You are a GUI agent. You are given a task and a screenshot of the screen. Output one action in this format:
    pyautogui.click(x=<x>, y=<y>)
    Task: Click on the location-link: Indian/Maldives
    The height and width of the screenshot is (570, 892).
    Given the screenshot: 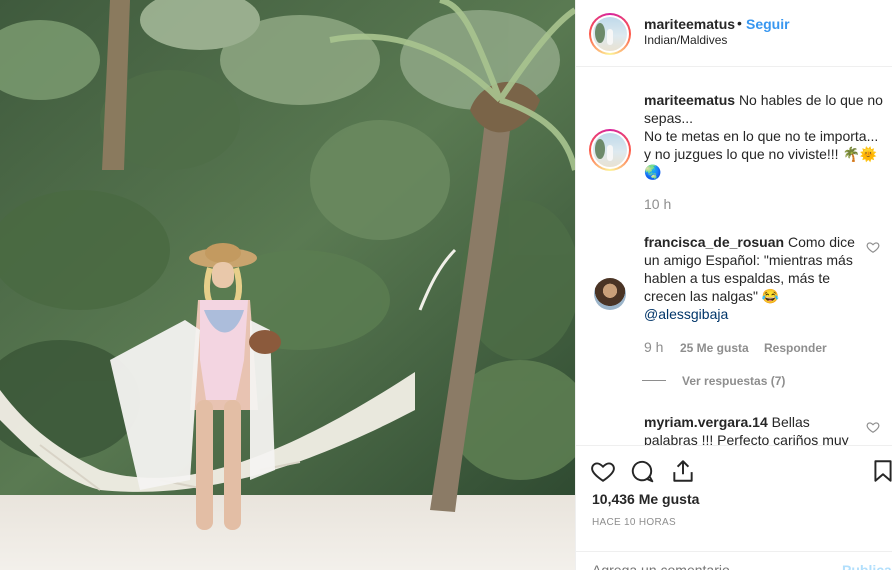 What is the action you would take?
    pyautogui.click(x=685, y=40)
    